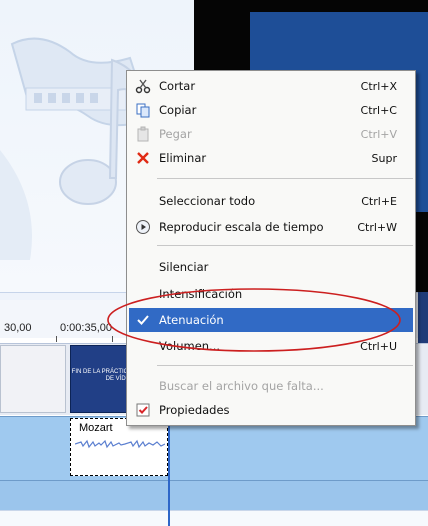  What do you see at coordinates (384, 158) in the screenshot?
I see `menu-item-shortcut: Supr` at bounding box center [384, 158].